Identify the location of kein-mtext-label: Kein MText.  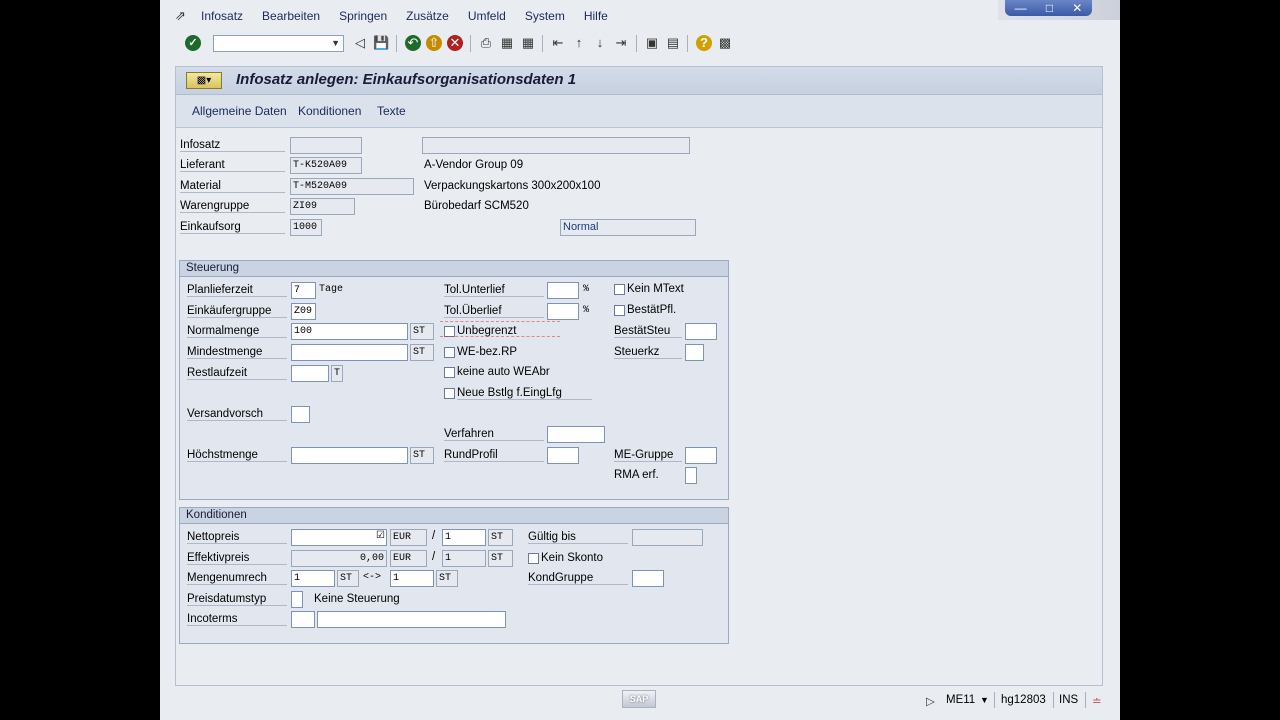
(655, 289).